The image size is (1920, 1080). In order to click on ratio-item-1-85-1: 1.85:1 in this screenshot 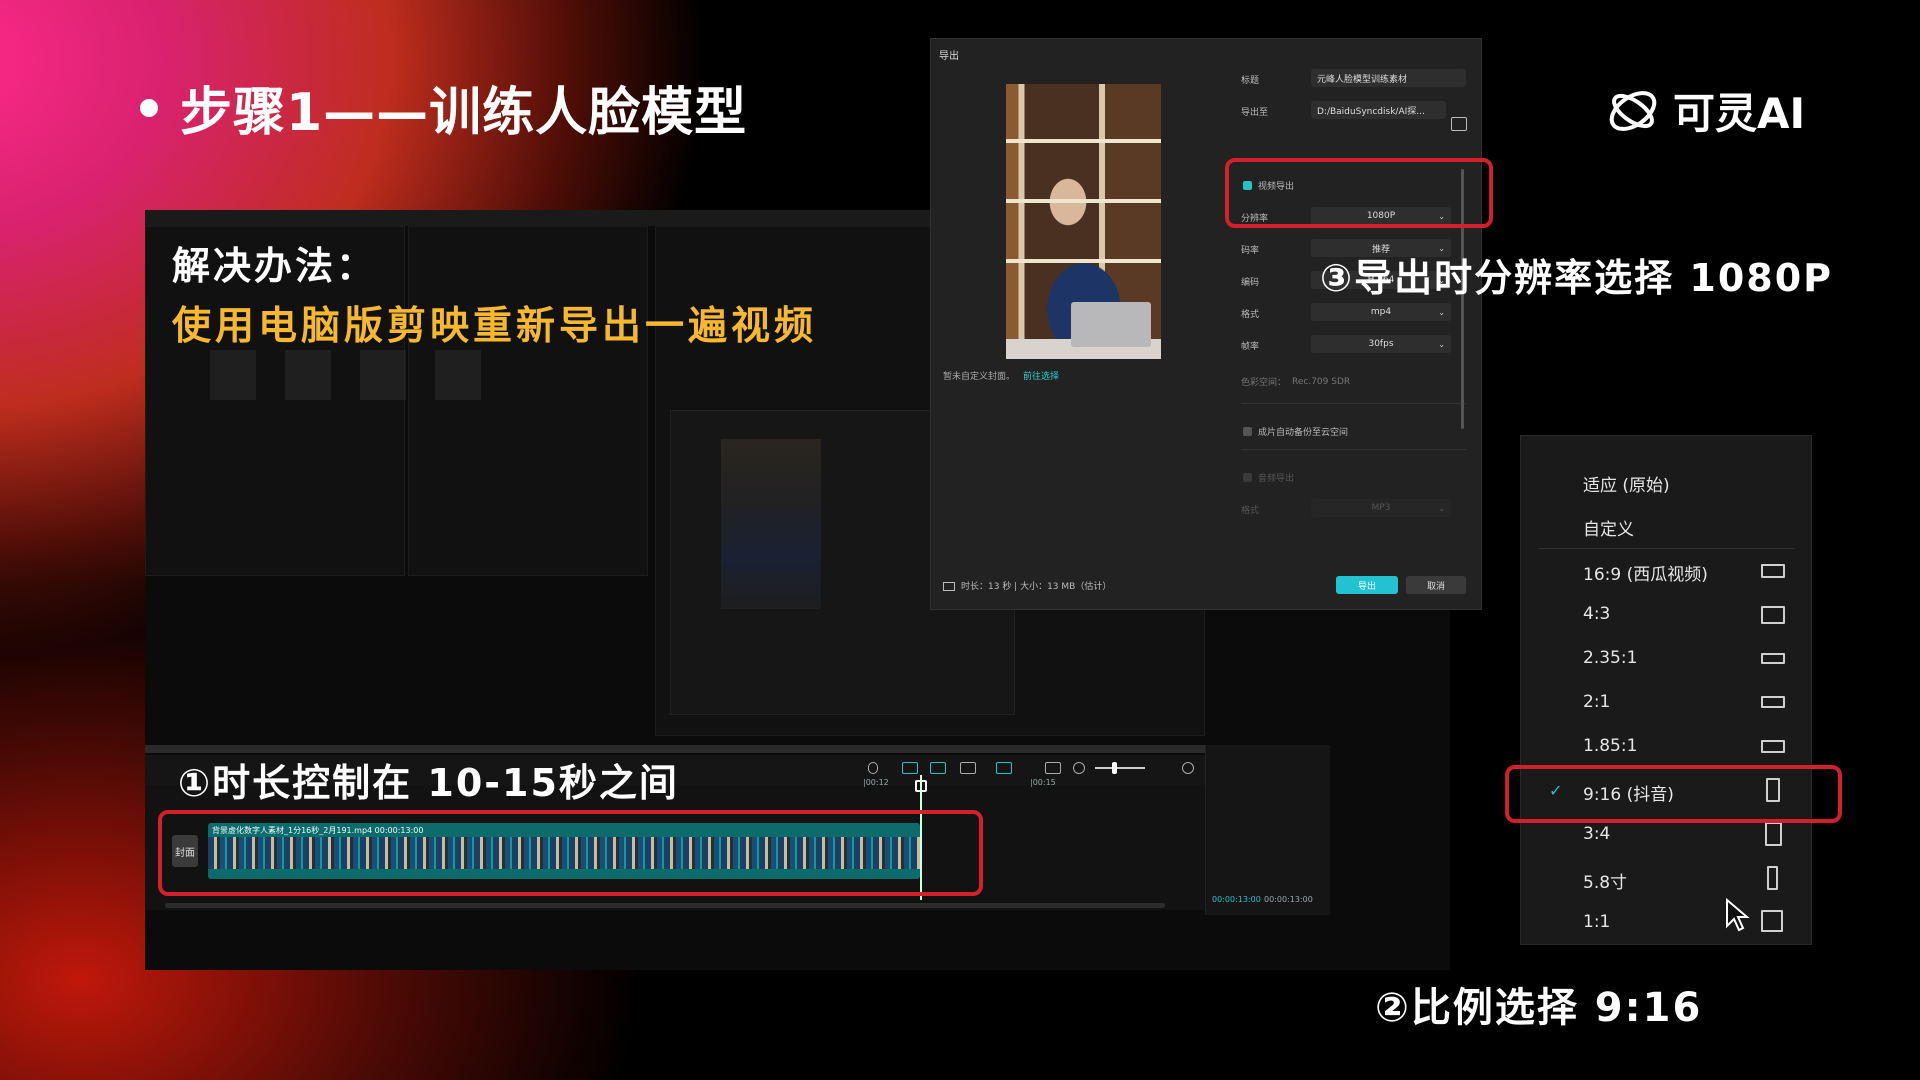, I will do `click(1610, 746)`.